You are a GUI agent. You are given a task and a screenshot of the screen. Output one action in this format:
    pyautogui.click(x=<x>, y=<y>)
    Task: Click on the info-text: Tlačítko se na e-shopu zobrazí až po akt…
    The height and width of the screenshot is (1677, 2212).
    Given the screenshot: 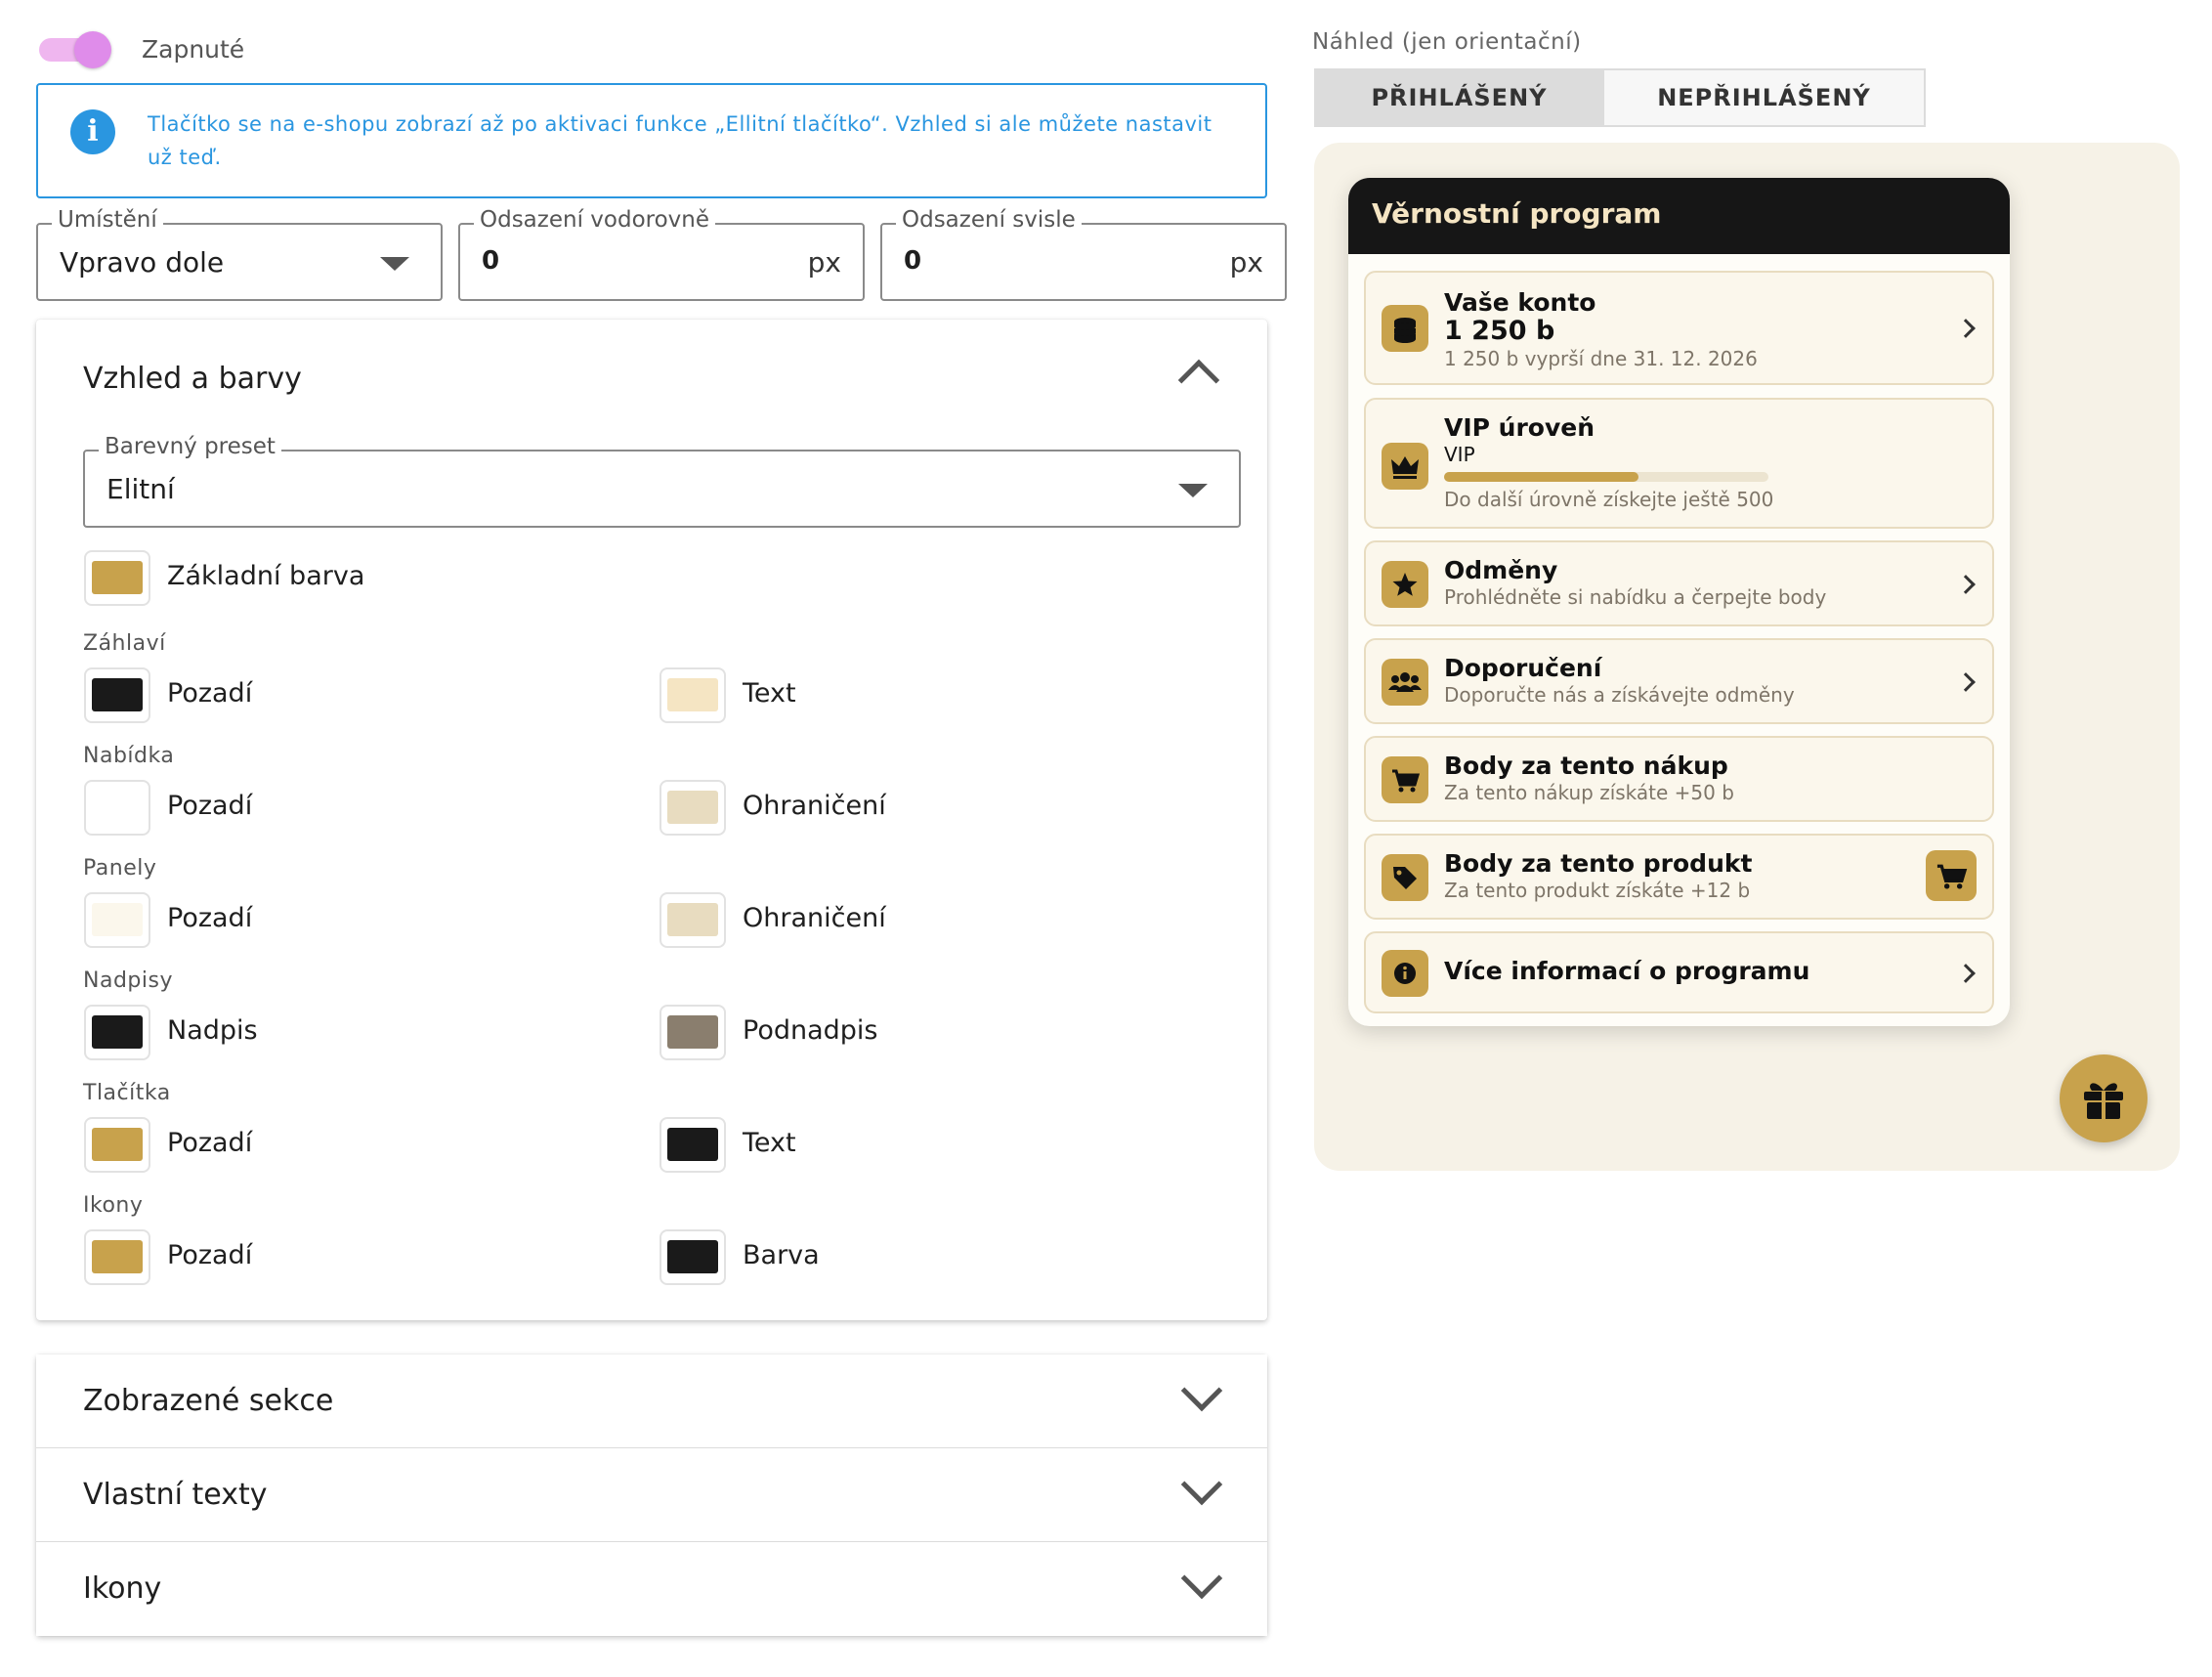 What is the action you would take?
    pyautogui.click(x=680, y=140)
    